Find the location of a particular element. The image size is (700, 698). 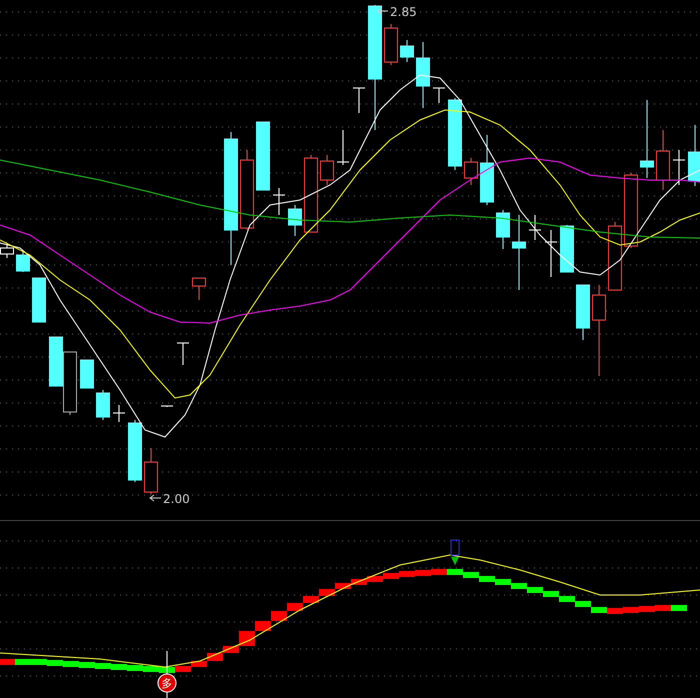

indicator-bar is located at coordinates (279, 616).